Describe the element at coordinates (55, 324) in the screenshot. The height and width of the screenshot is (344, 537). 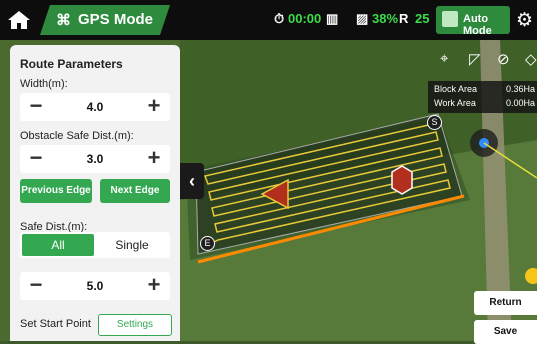
I see `start-point-label: Set Start Point` at that location.